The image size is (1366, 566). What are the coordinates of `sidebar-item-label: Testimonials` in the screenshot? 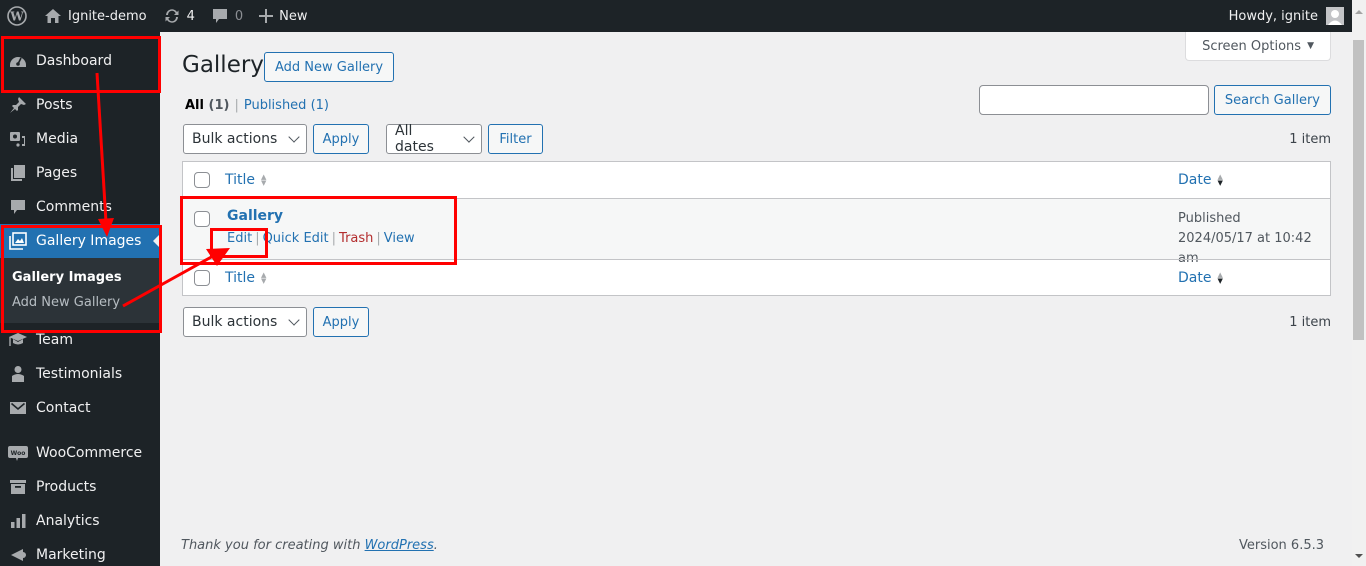 It's located at (79, 374).